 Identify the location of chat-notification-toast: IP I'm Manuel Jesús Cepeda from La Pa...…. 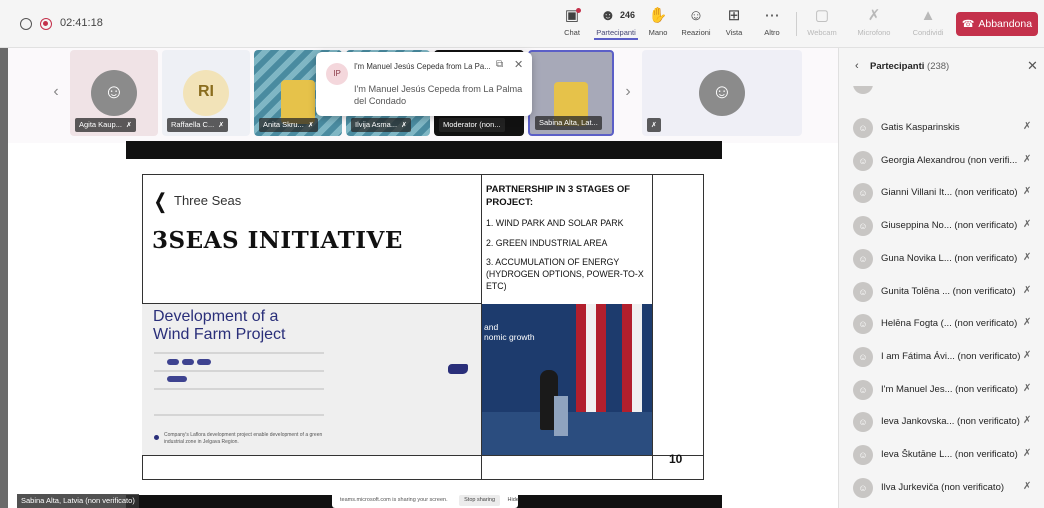
(424, 84).